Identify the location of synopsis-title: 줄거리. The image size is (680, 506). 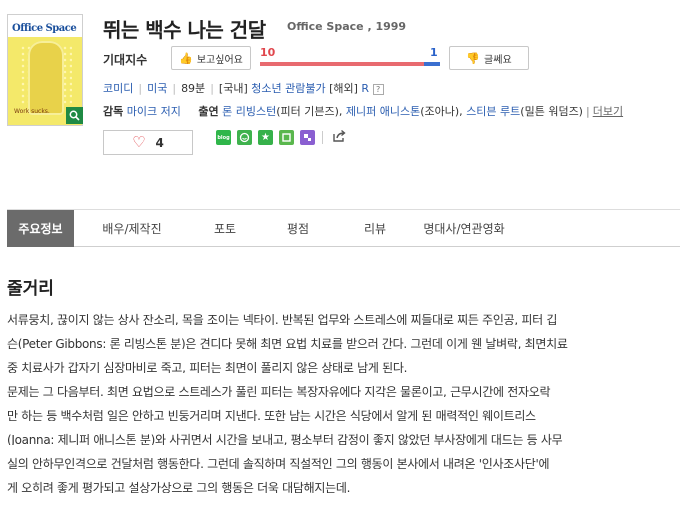
(30, 289).